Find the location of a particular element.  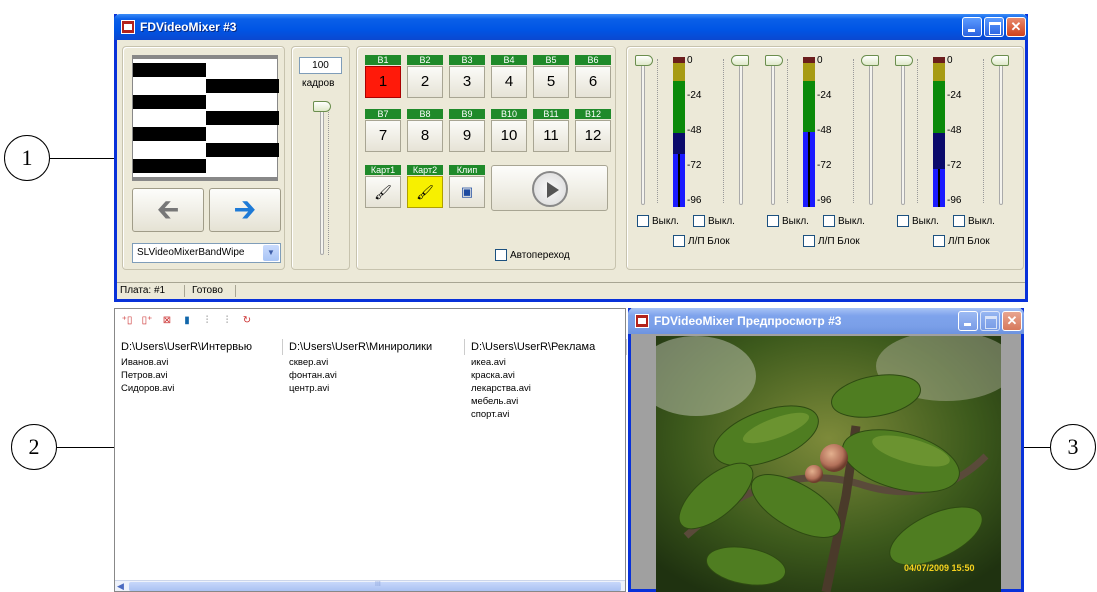

meter-scale-label: -48 is located at coordinates (824, 130).